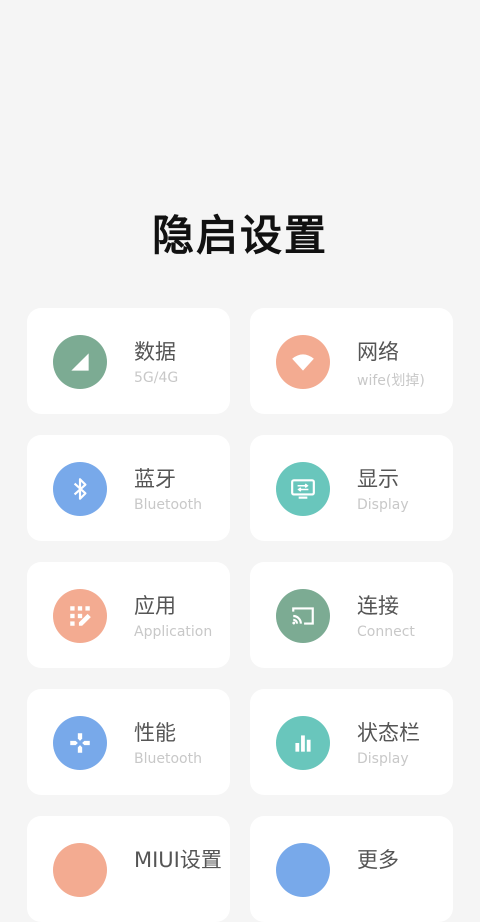 The width and height of the screenshot is (480, 922). I want to click on card-subtitle: Application, so click(173, 632).